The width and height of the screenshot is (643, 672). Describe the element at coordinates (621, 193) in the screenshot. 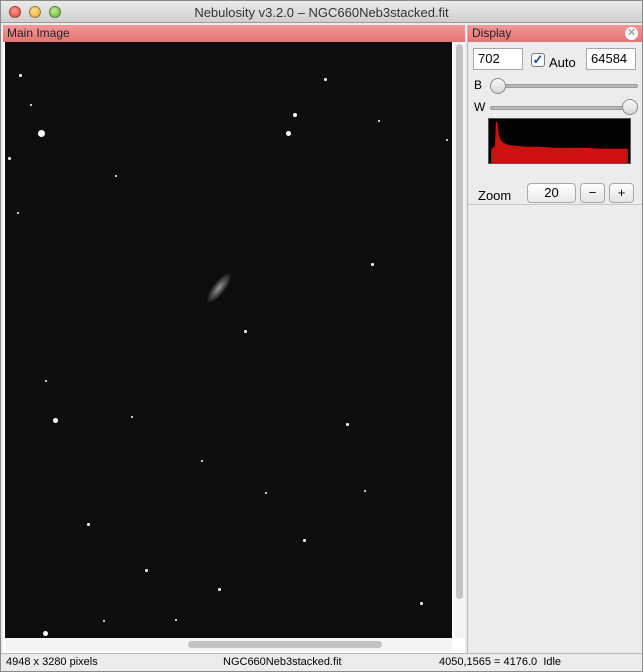

I see `zoom-in-button: +` at that location.